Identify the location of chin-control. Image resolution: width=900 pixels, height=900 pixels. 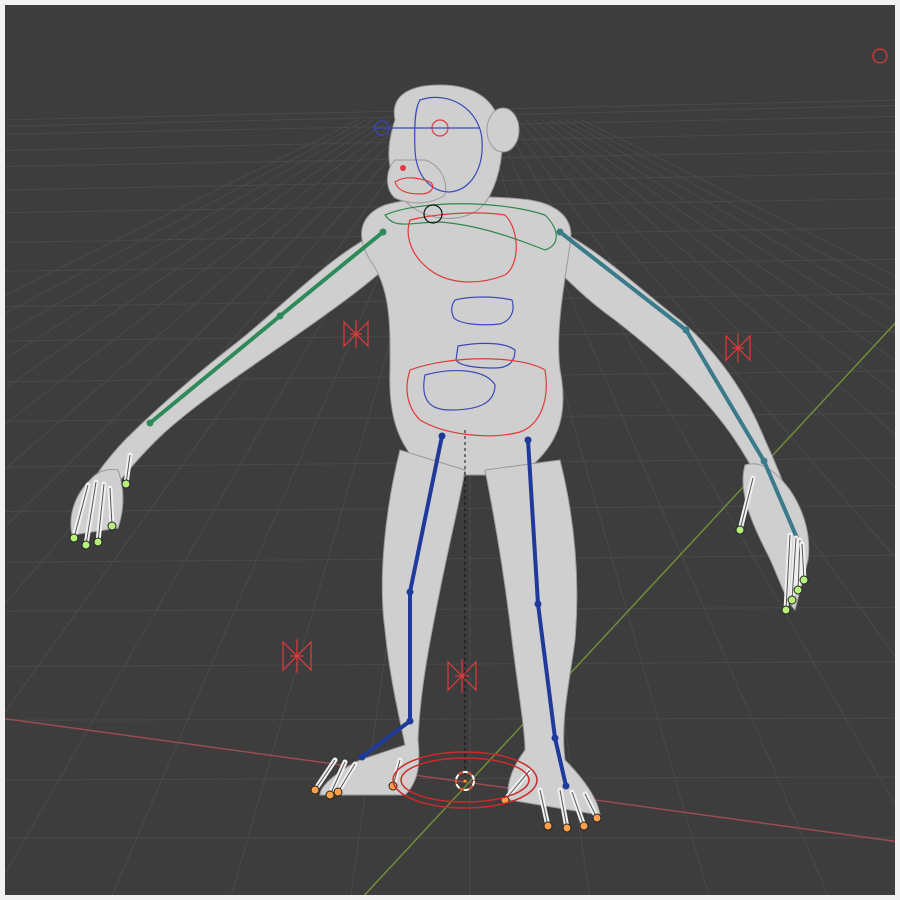
(403, 168).